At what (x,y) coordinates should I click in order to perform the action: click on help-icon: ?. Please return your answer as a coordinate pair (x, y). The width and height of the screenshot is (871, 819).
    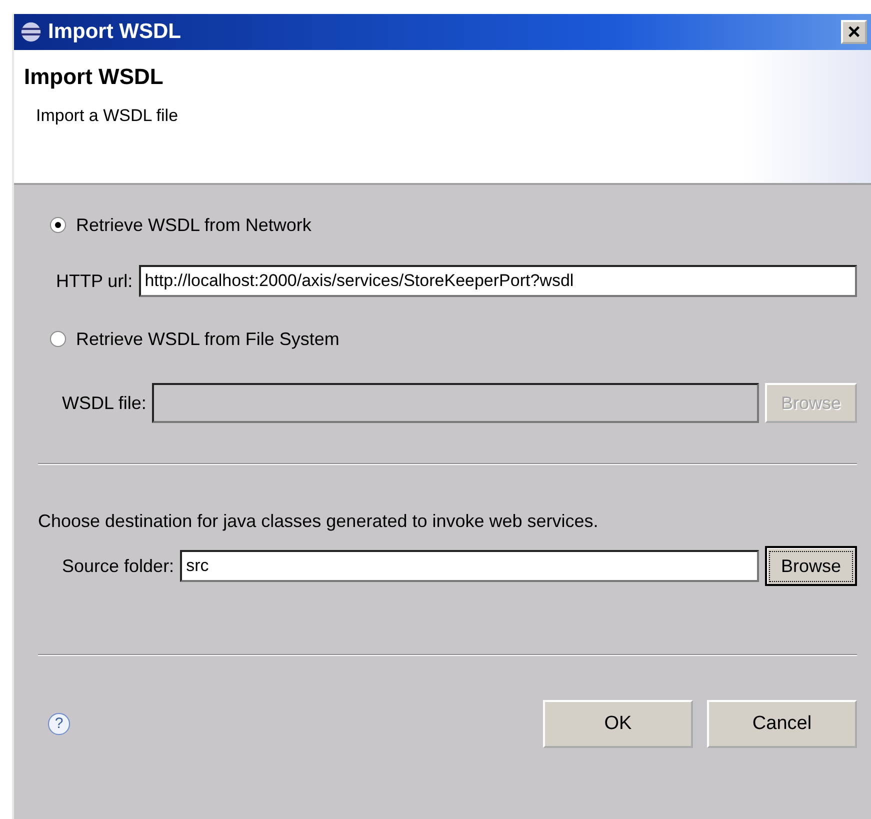
    Looking at the image, I should click on (59, 724).